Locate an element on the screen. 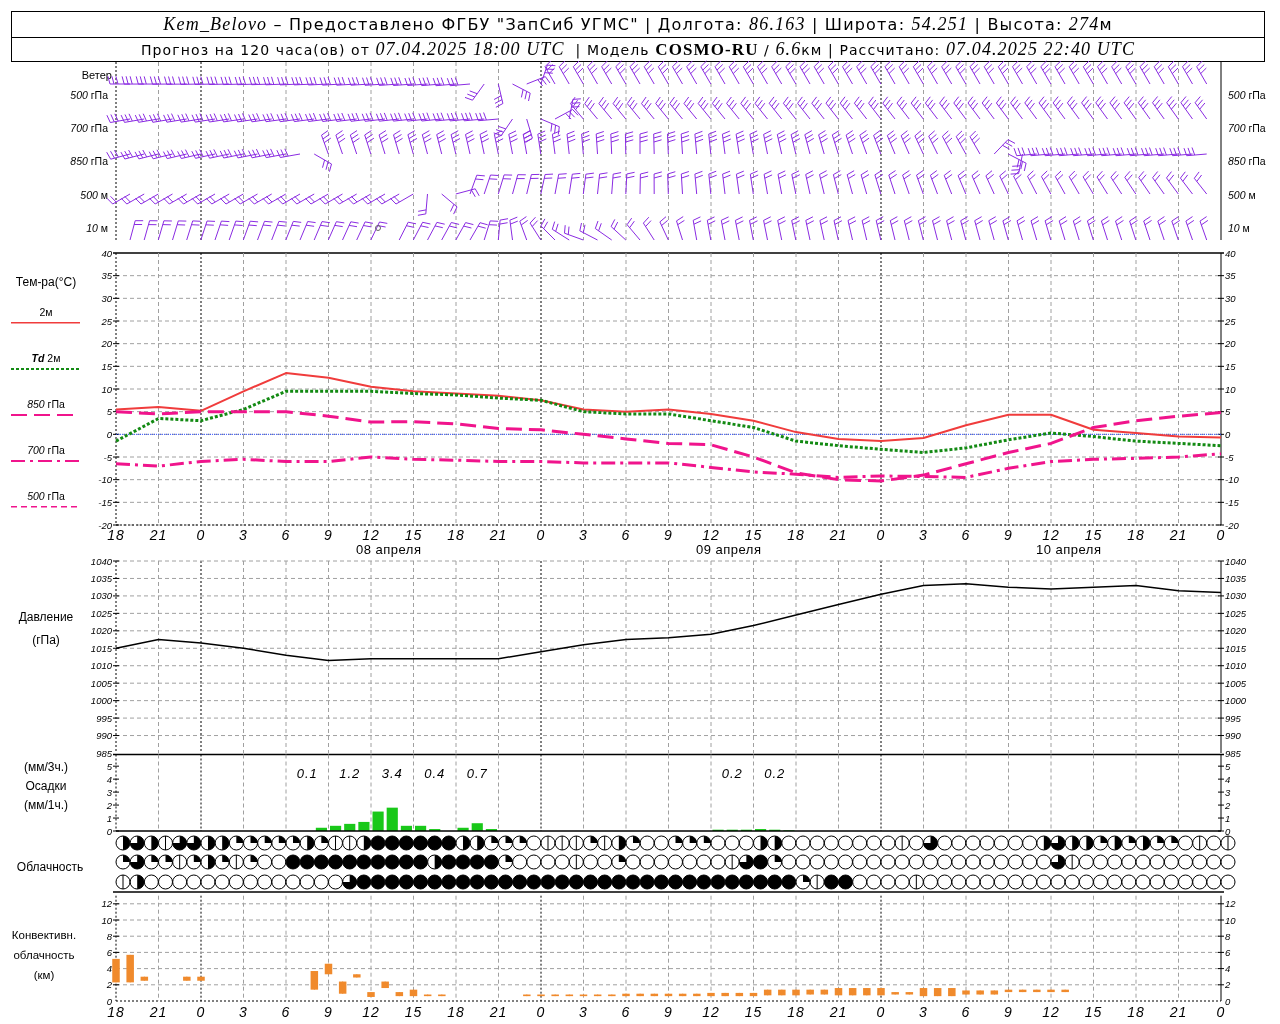 Image resolution: width=1280 pixels, height=1024 pixels. axis-tick-label: -10 is located at coordinates (105, 480).